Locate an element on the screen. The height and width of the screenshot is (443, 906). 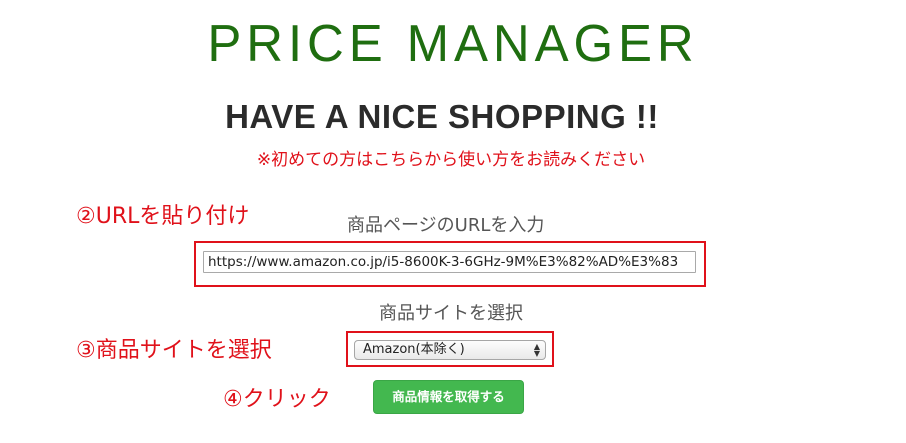
app-subtitle: HAVE A NICE SHOPPING !! is located at coordinates (442, 116).